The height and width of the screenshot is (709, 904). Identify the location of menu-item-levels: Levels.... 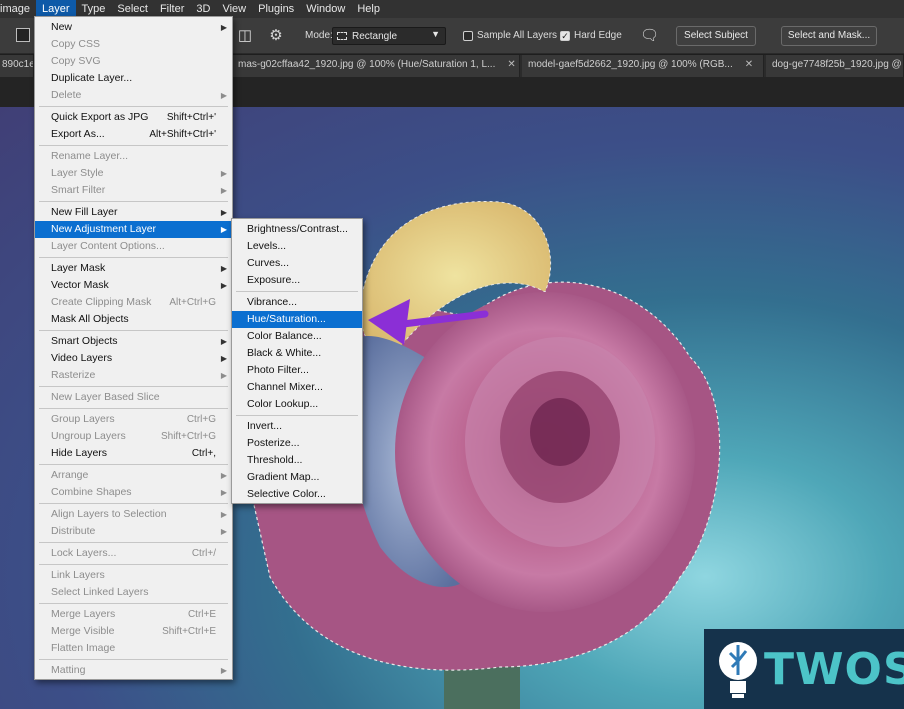
(297, 246).